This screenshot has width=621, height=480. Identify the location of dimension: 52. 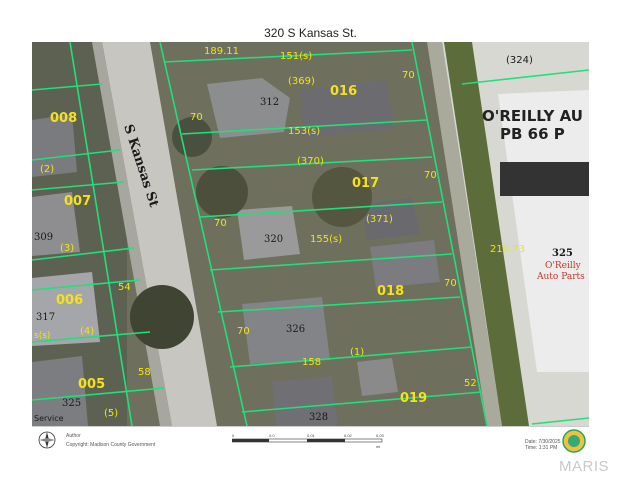
(470, 383).